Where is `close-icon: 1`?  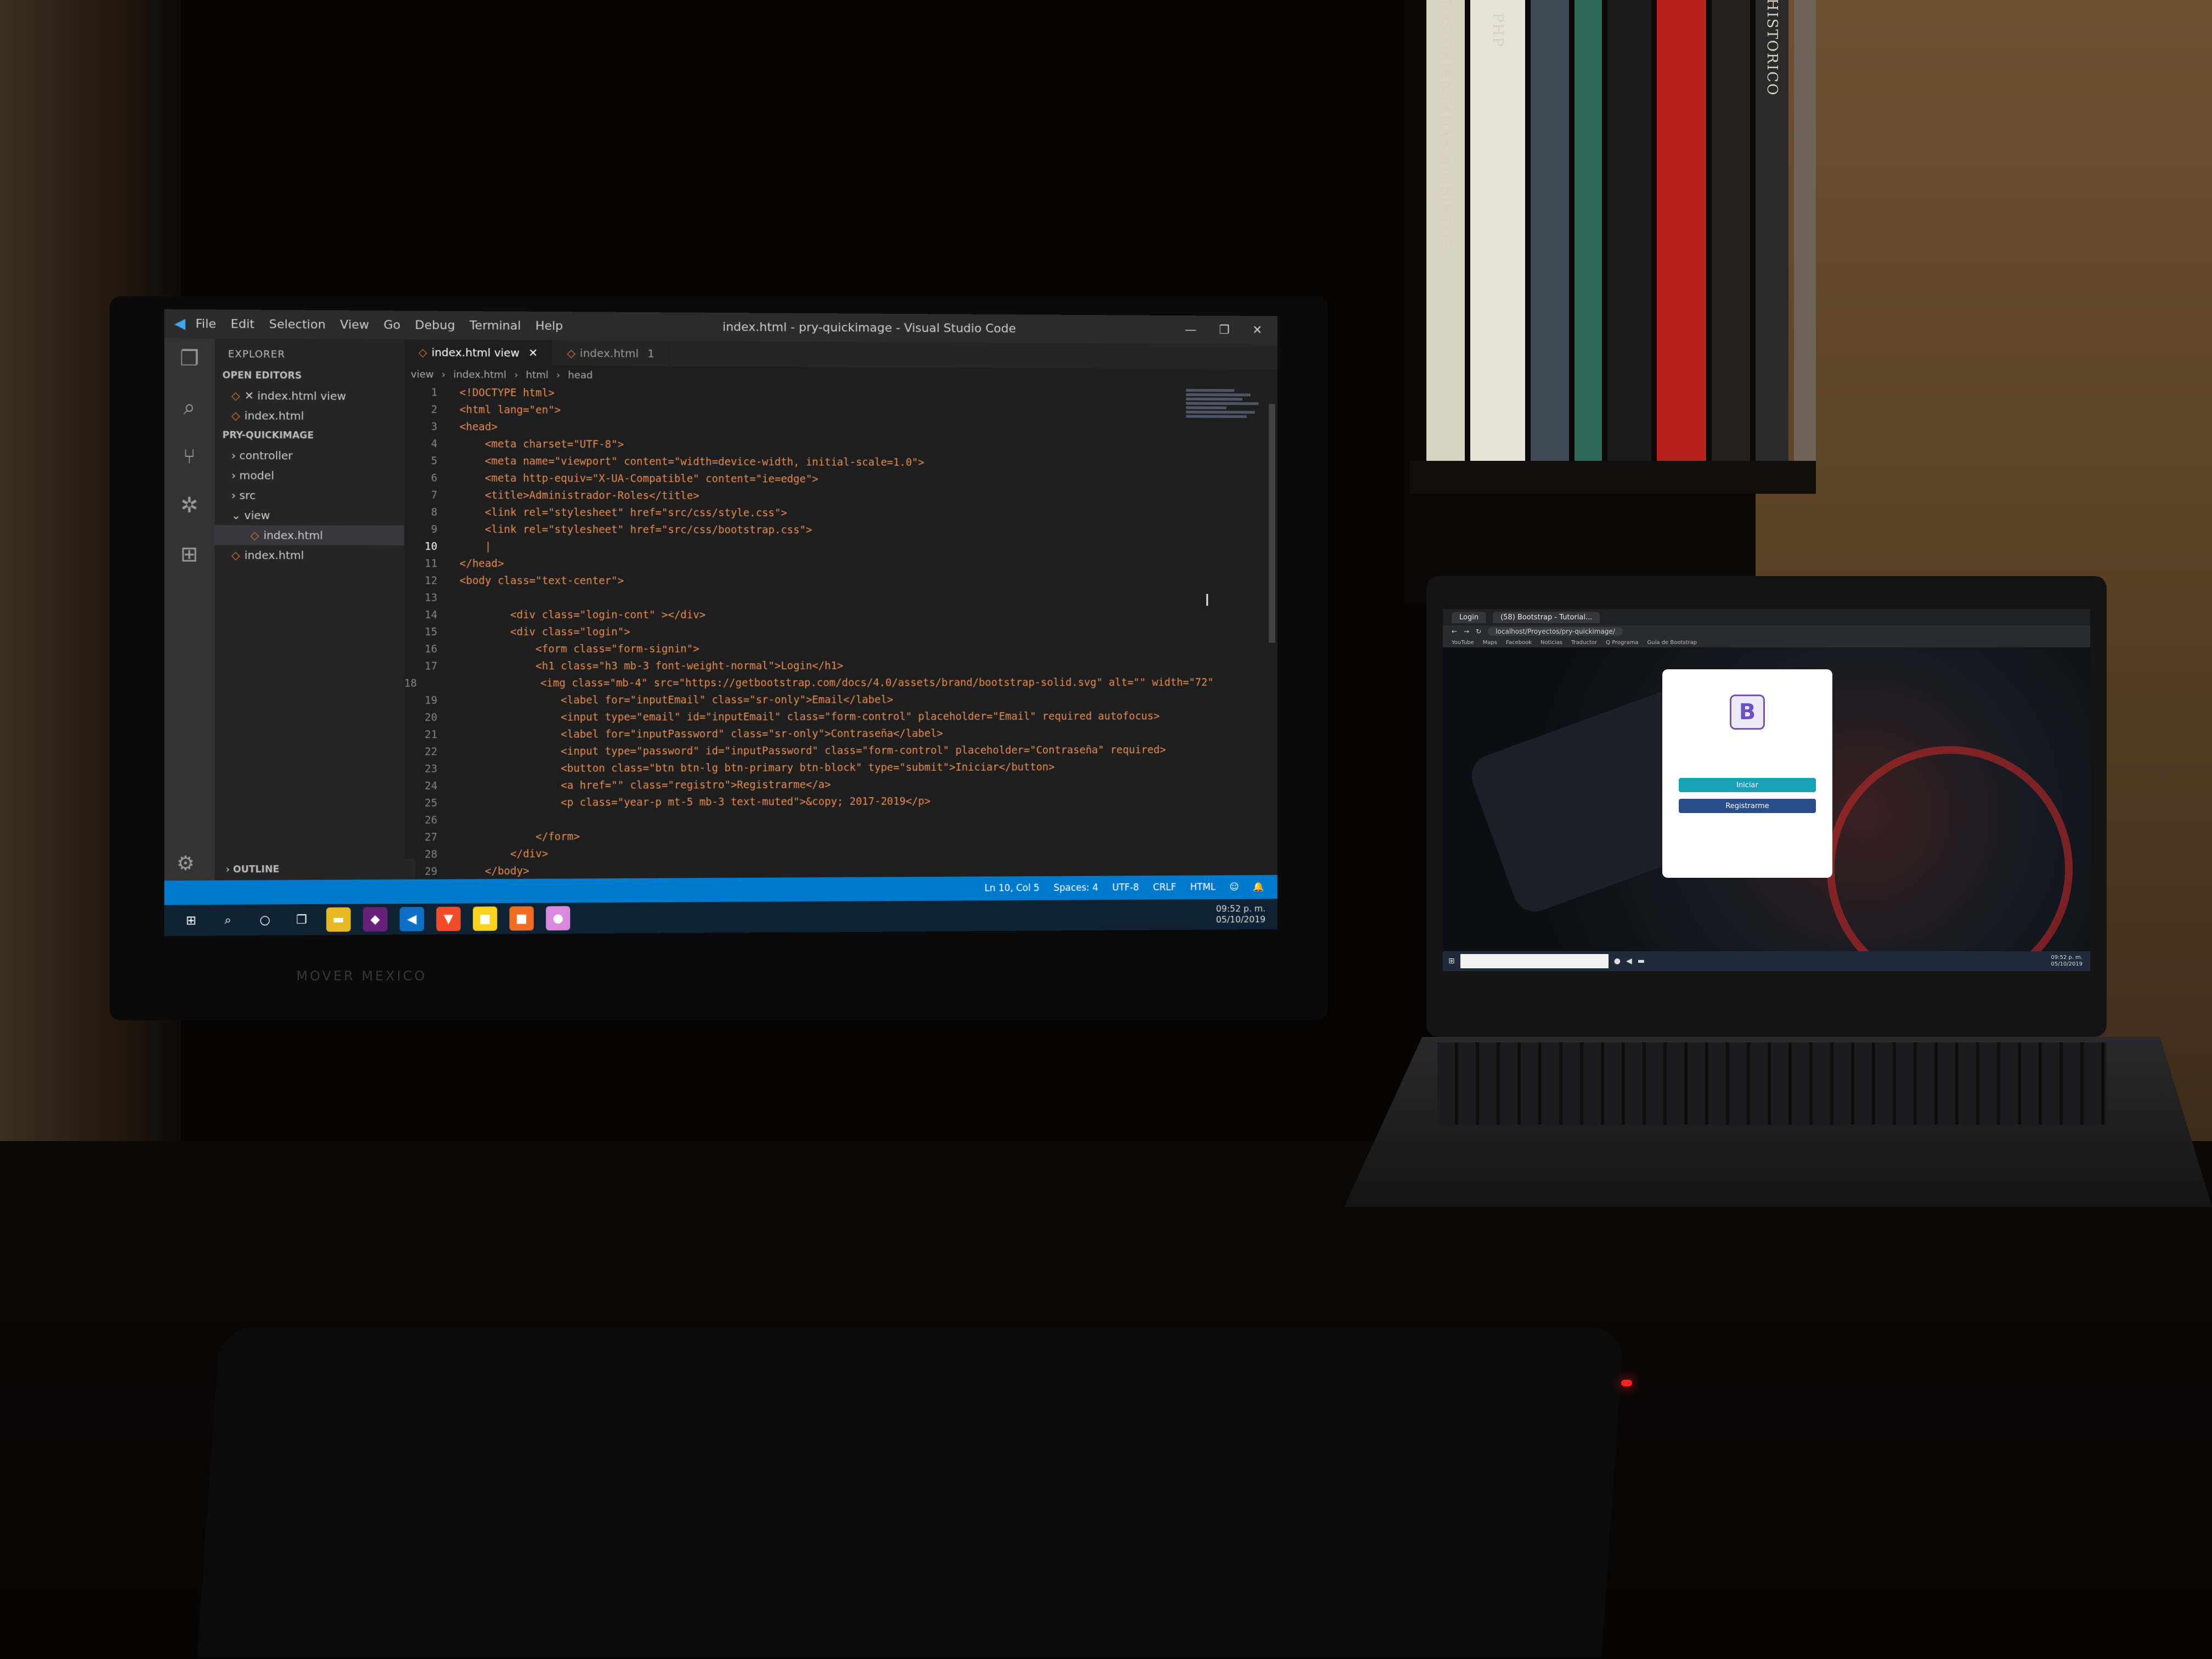
close-icon: 1 is located at coordinates (651, 353).